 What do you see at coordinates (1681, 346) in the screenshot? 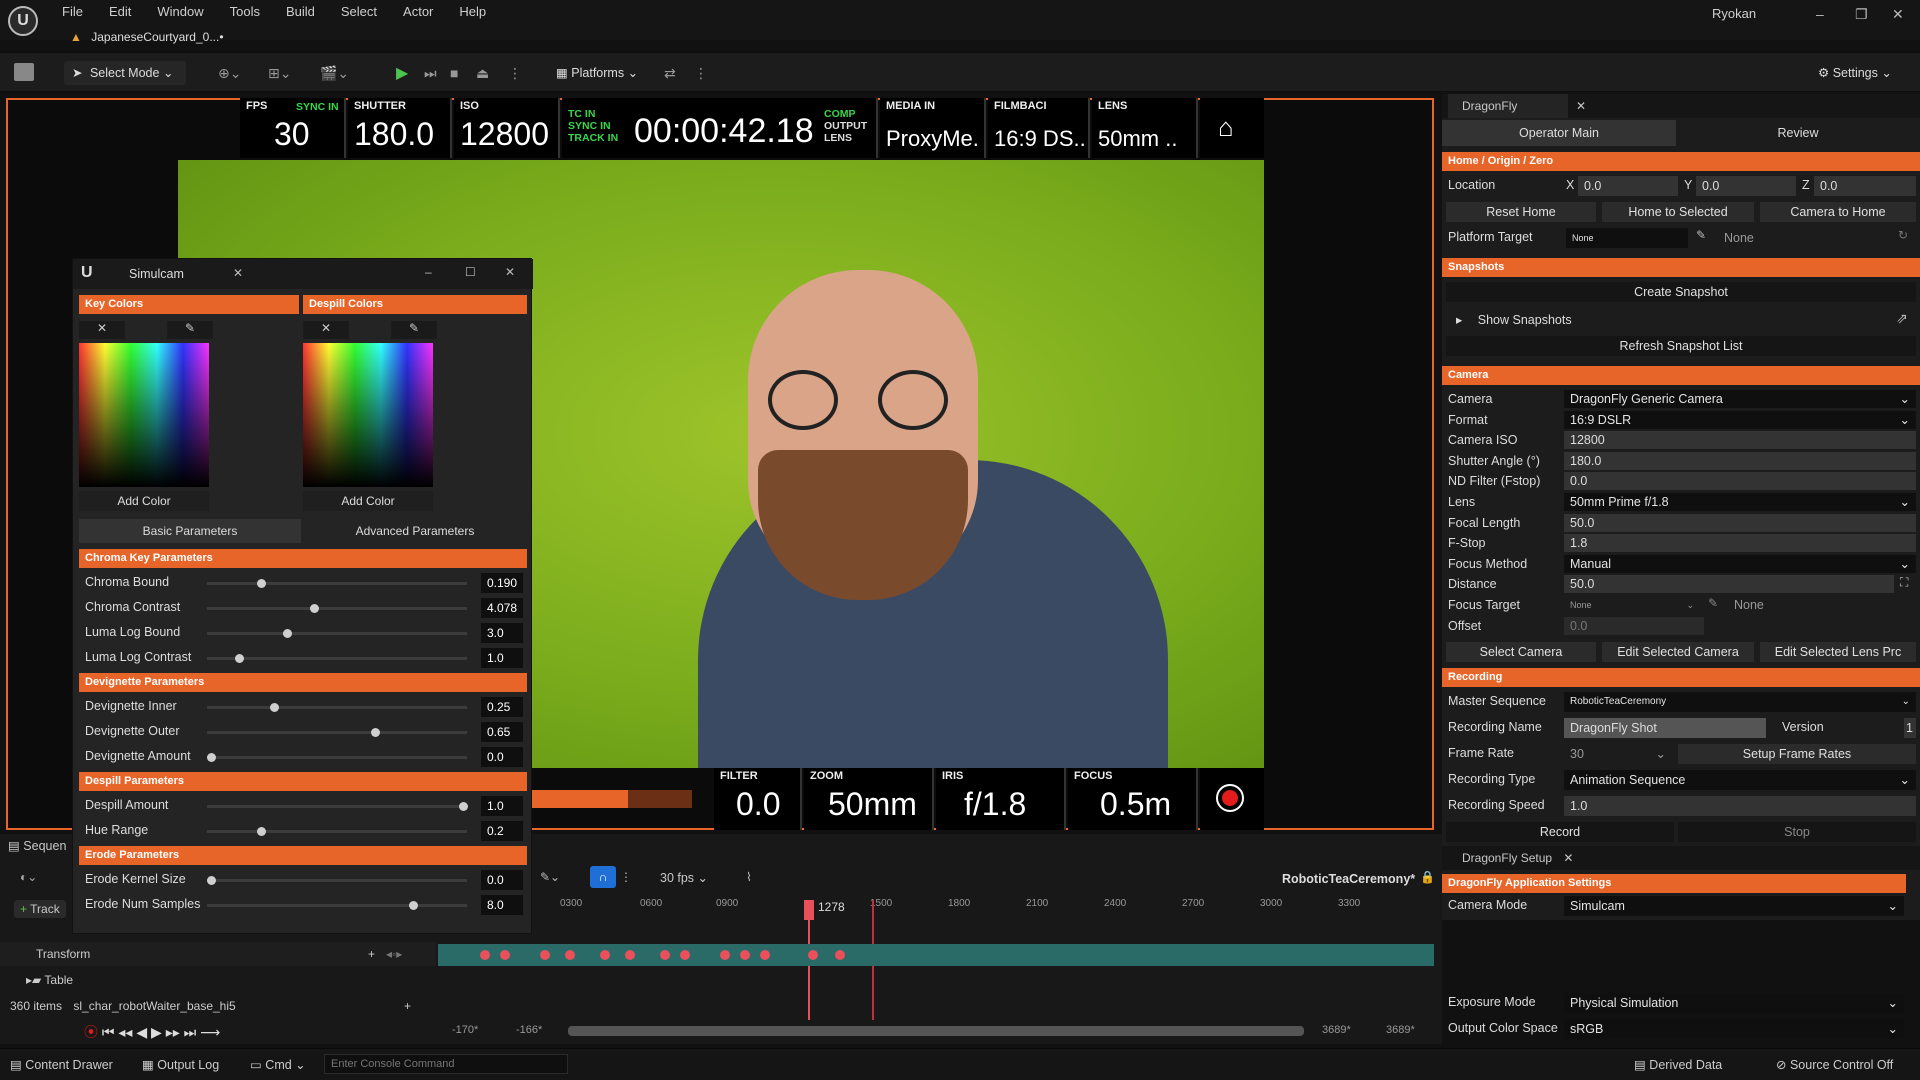
I see `refresh-snapshot-list-button: Refresh Snapshot List` at bounding box center [1681, 346].